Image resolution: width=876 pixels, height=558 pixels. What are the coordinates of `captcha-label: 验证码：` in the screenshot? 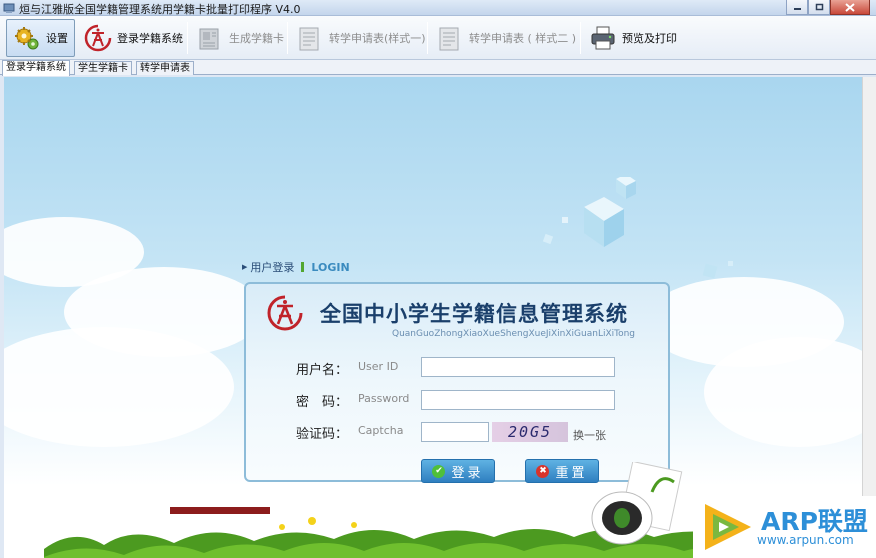 It's located at (322, 434).